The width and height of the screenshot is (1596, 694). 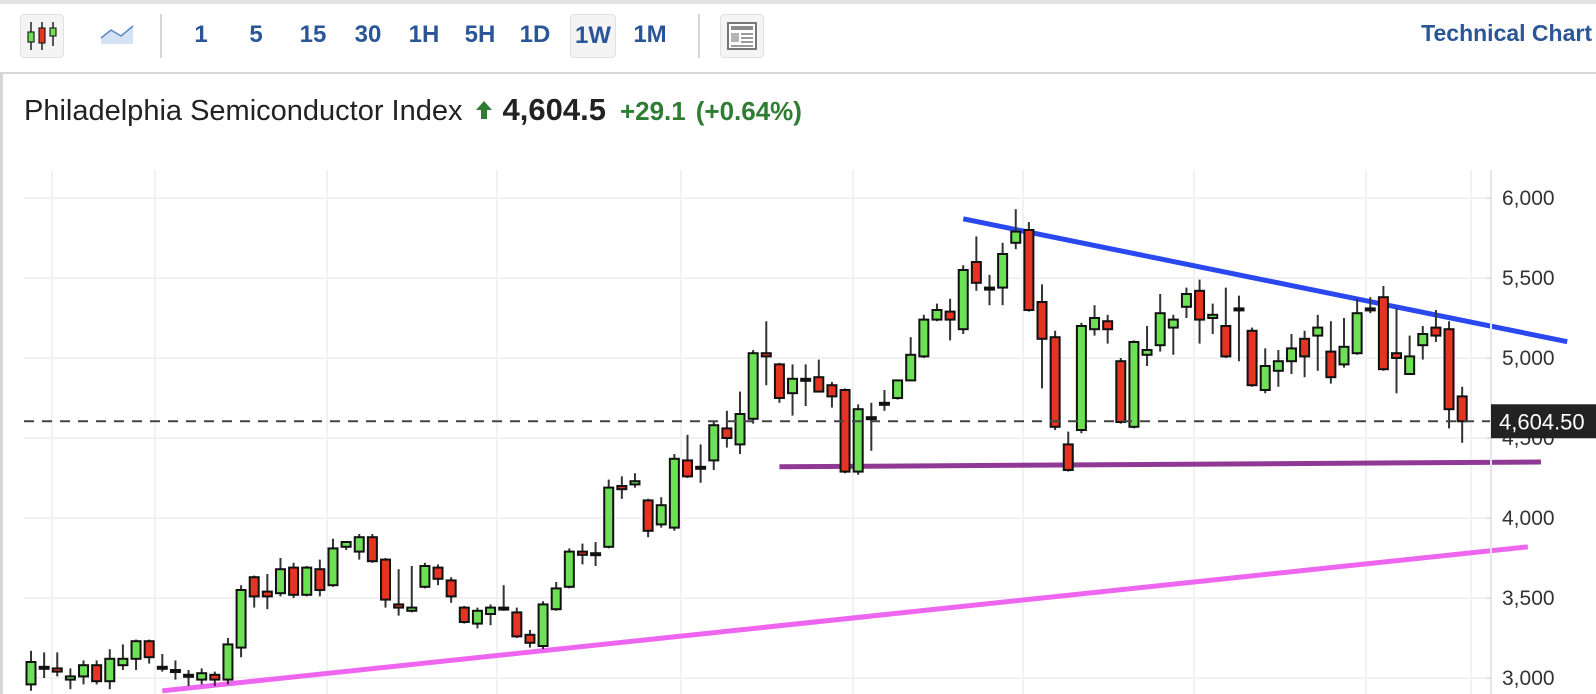 I want to click on y-tick-label: 4,000, so click(x=1528, y=518).